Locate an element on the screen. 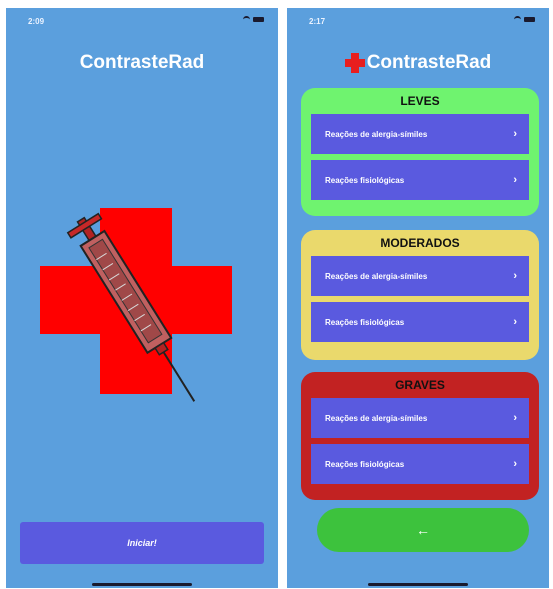 The image size is (553, 589). status-time: 2:17 is located at coordinates (317, 21).